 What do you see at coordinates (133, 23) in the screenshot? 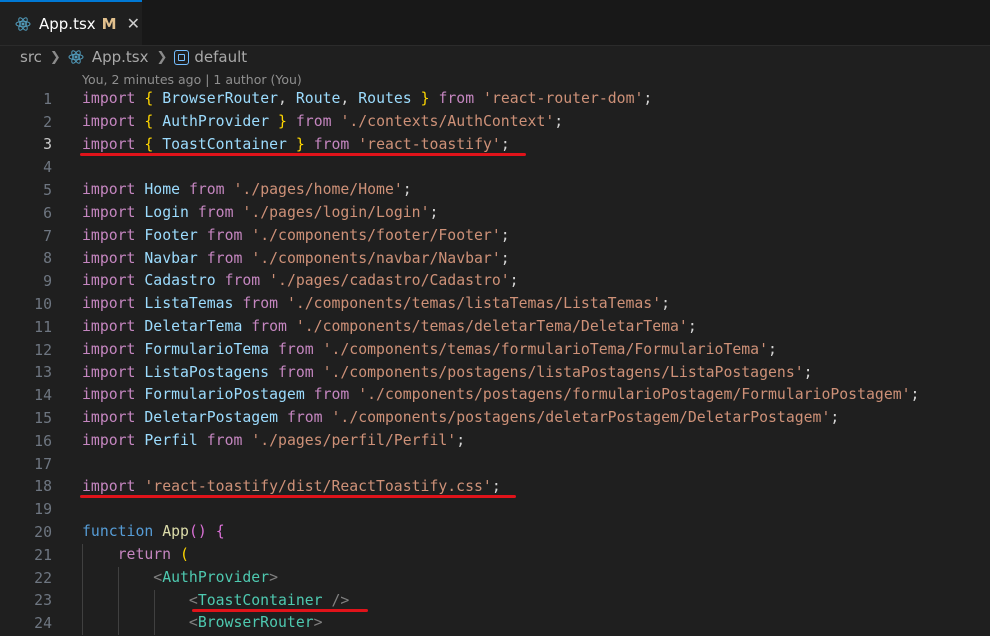
I see `close-icon: ✕` at bounding box center [133, 23].